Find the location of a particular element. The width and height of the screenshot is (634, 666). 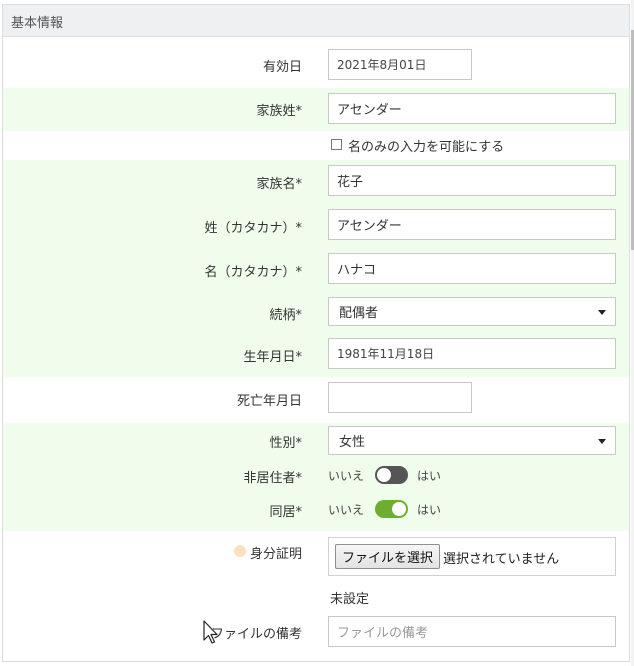

family-first-name-input: 花子 is located at coordinates (472, 180).